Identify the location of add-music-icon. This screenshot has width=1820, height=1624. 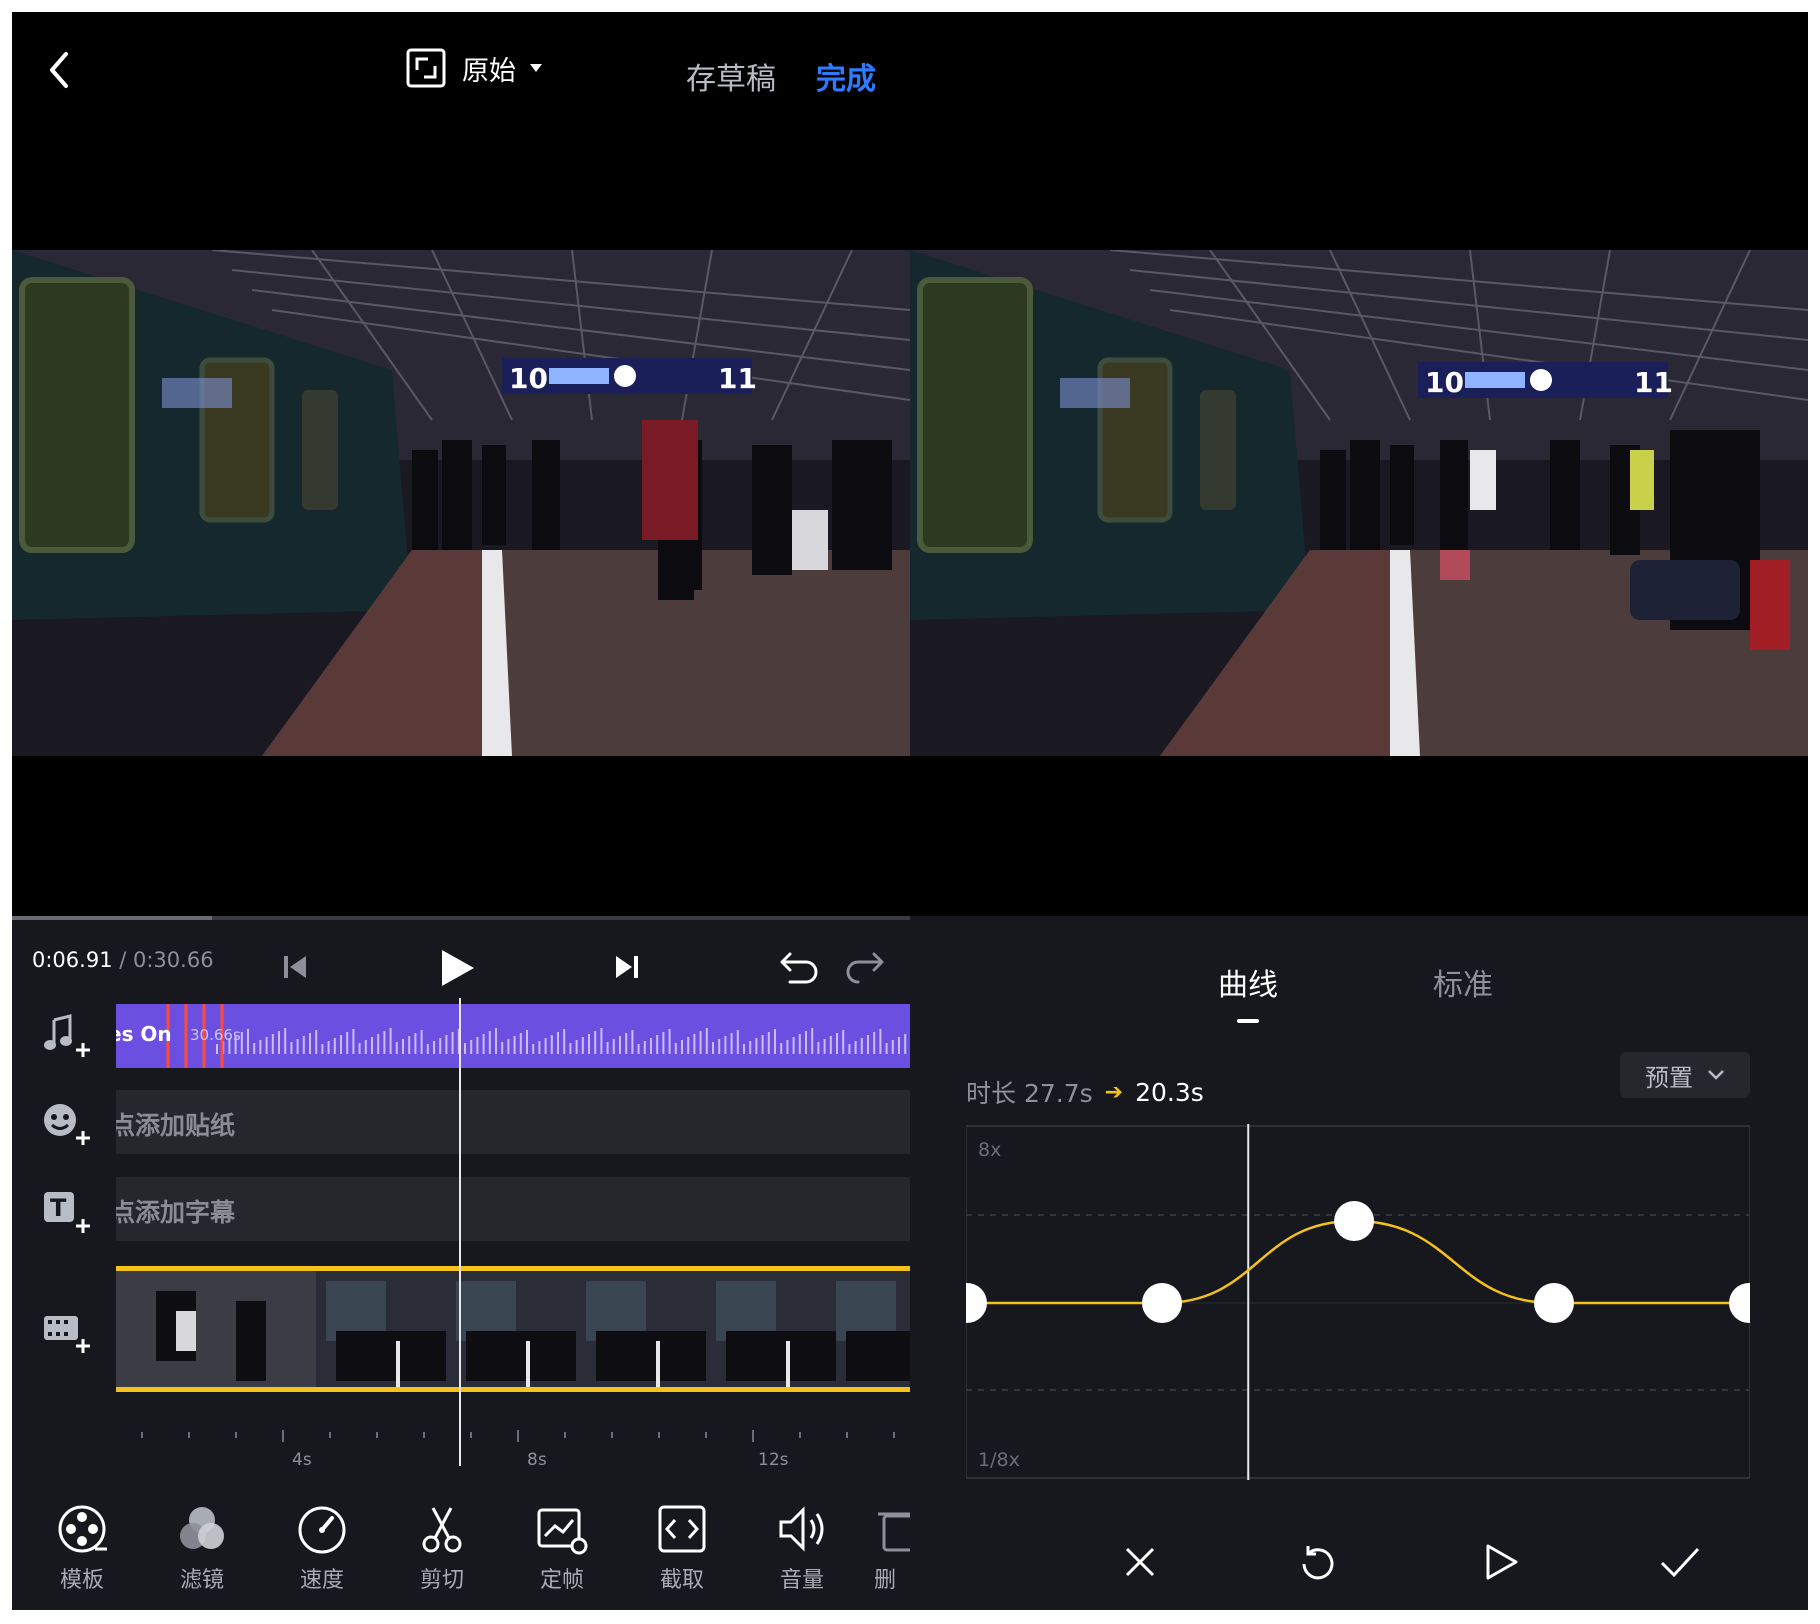
(66, 1036).